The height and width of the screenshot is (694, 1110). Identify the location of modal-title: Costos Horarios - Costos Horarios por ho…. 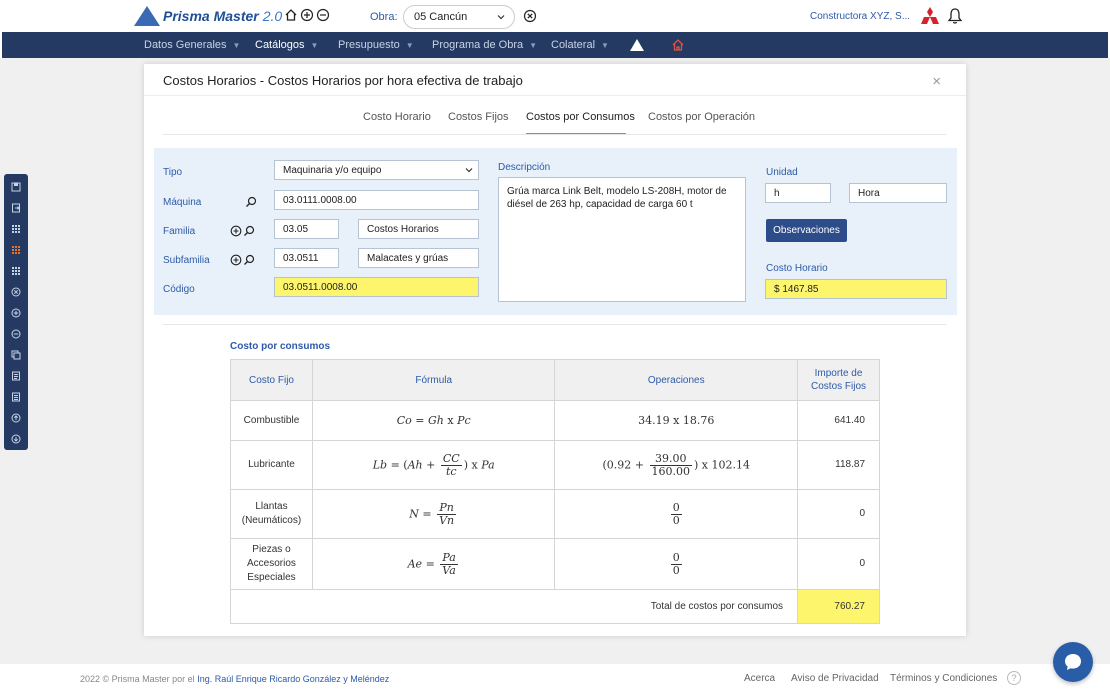
(343, 80).